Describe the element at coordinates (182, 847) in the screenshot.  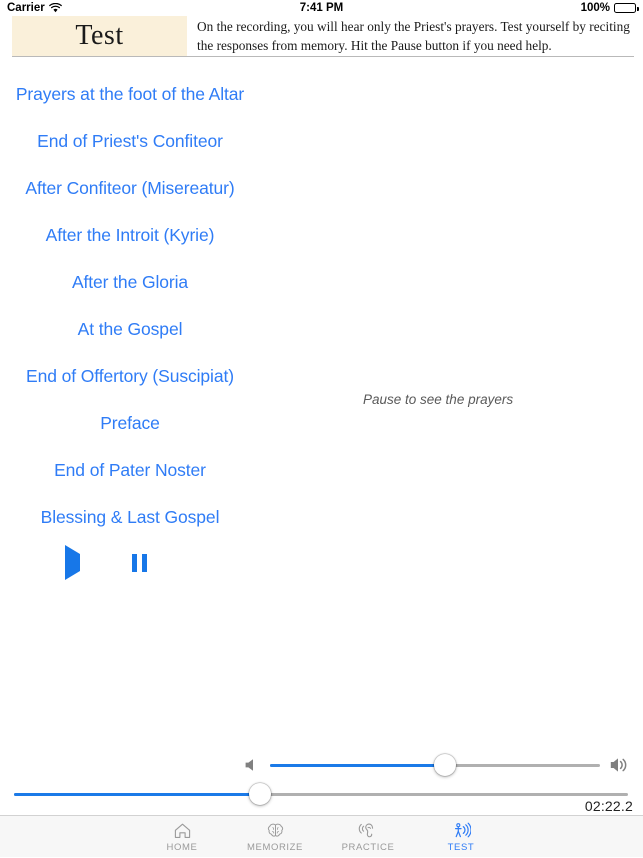
I see `tab-label: HOME` at that location.